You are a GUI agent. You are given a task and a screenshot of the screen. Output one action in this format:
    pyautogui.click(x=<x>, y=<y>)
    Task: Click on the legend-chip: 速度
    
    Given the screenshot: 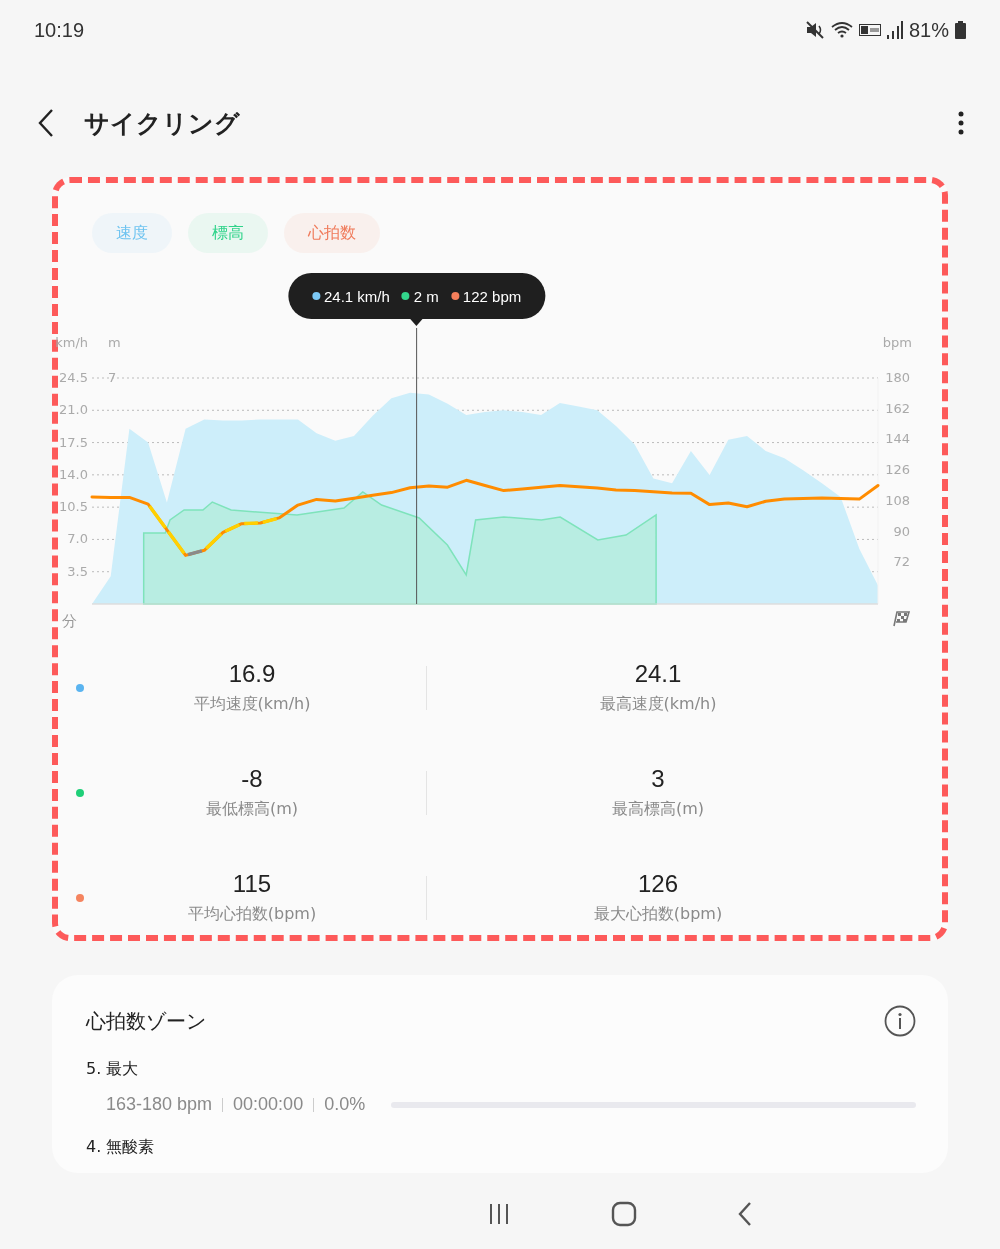 What is the action you would take?
    pyautogui.click(x=132, y=233)
    